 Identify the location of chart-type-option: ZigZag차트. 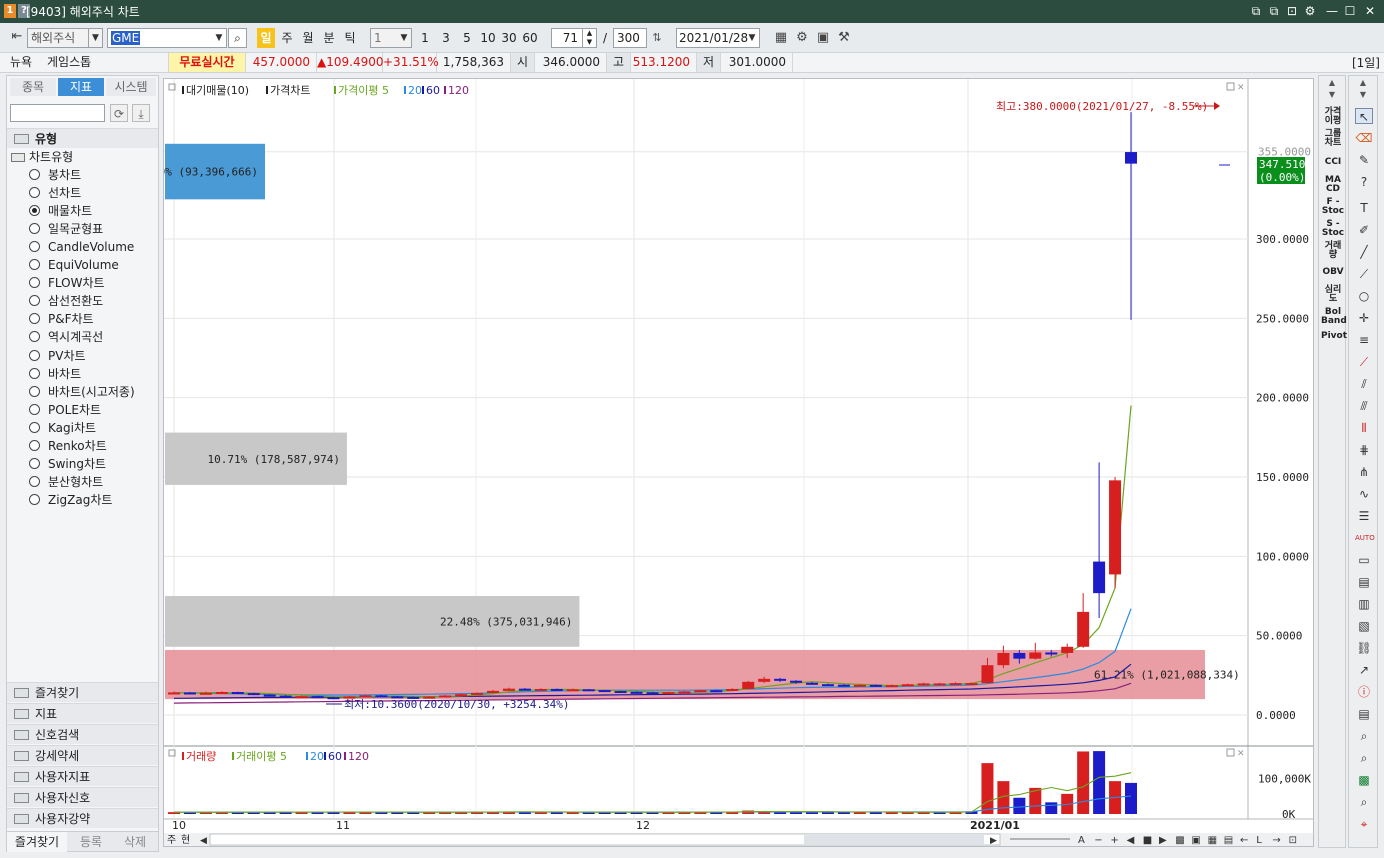
(70, 500).